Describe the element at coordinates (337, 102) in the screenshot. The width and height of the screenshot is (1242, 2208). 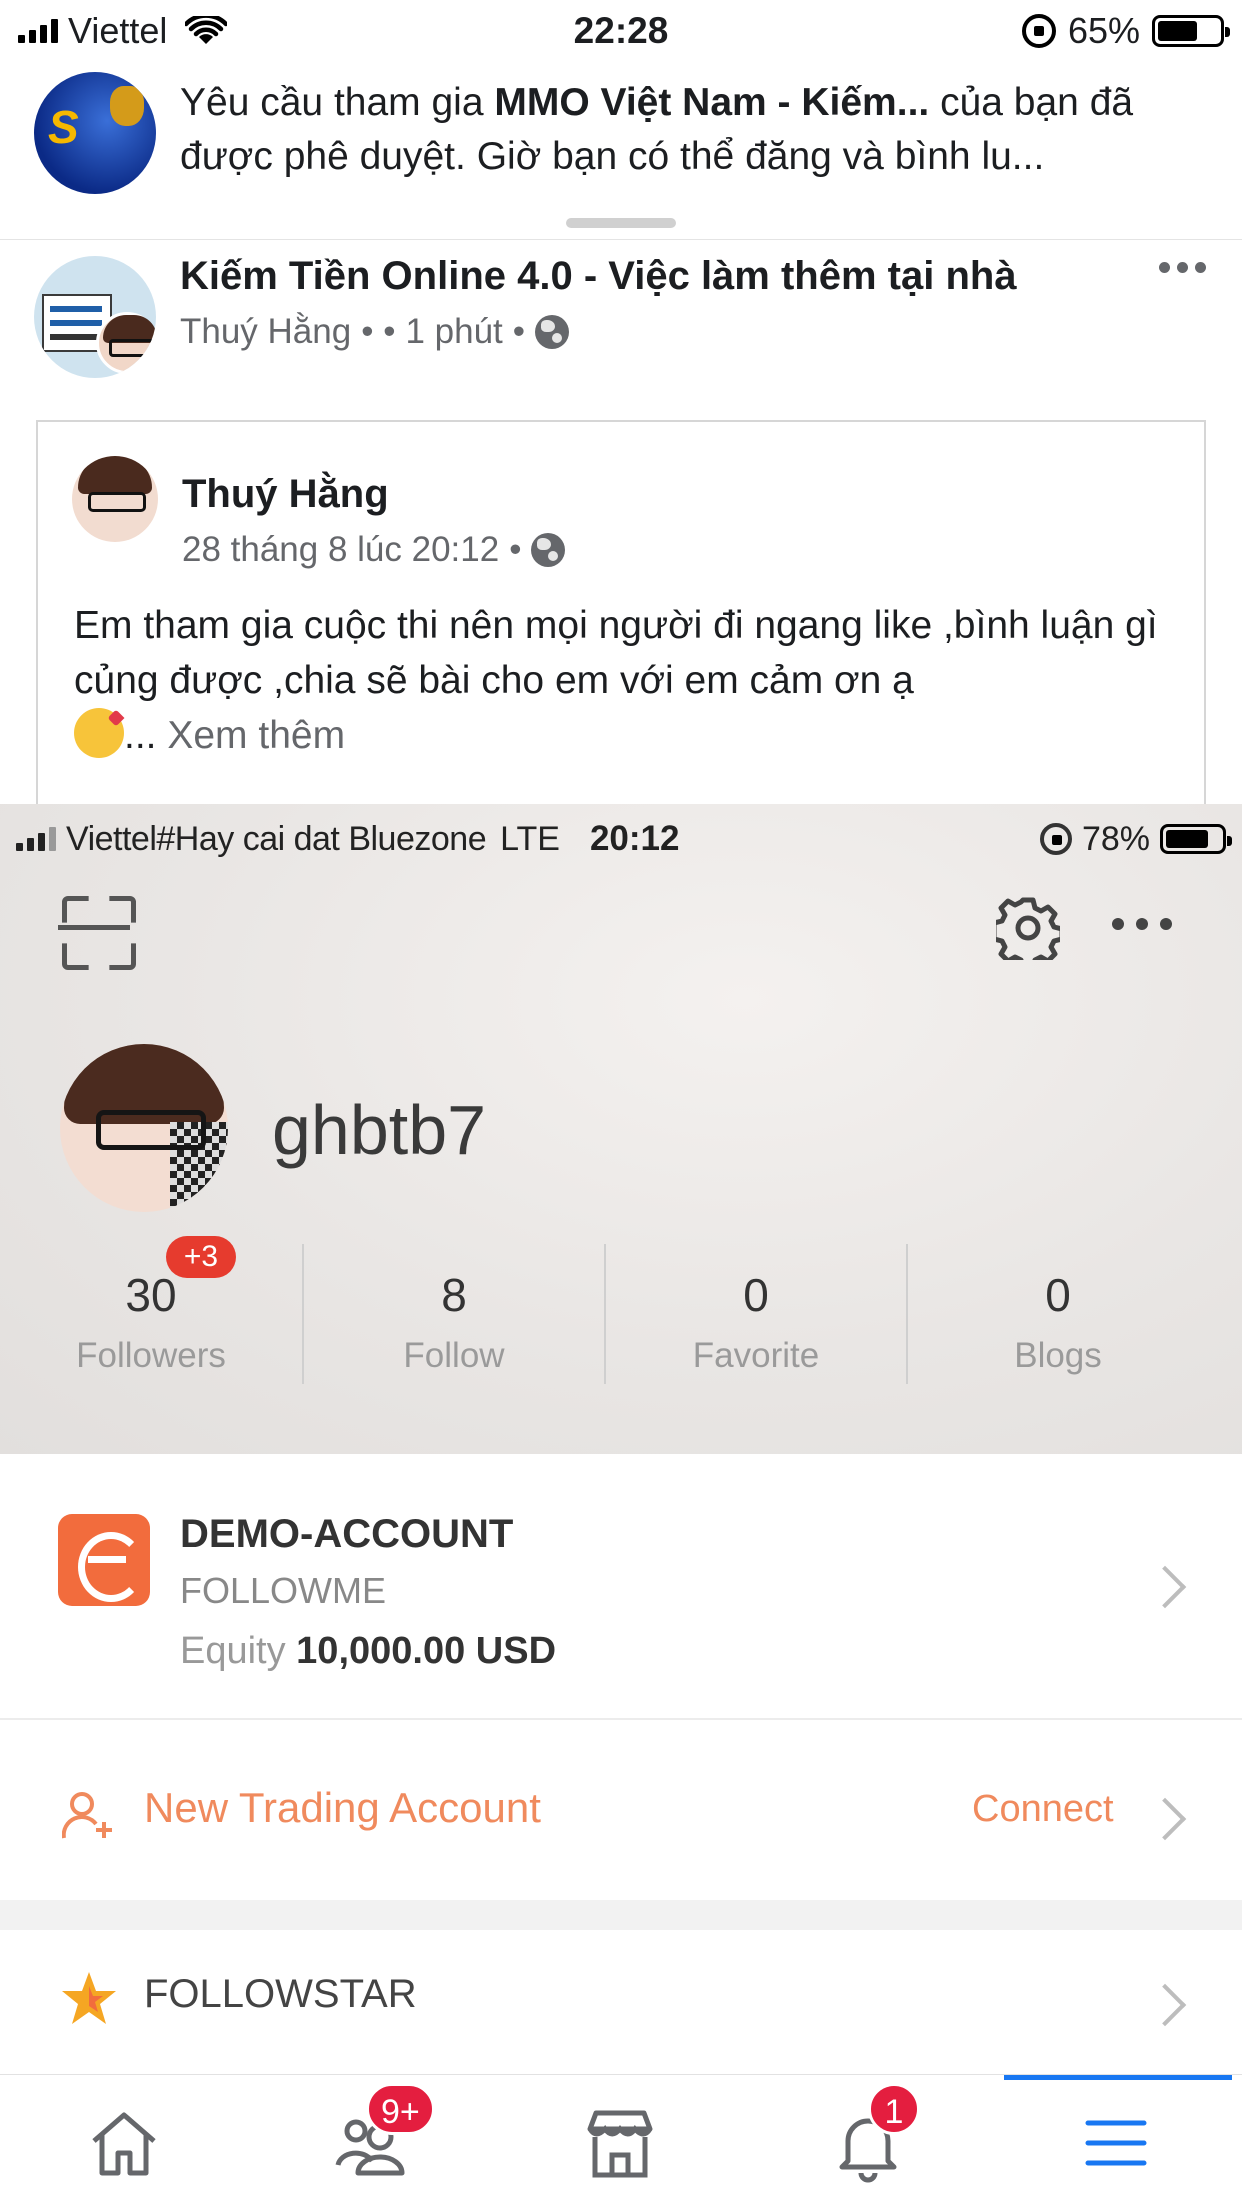
I see `notification-prefix: Yêu cầu tham gia` at that location.